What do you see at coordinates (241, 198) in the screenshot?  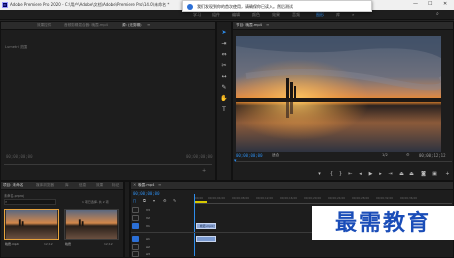 I see `ruler-label: 00;00;08;00` at bounding box center [241, 198].